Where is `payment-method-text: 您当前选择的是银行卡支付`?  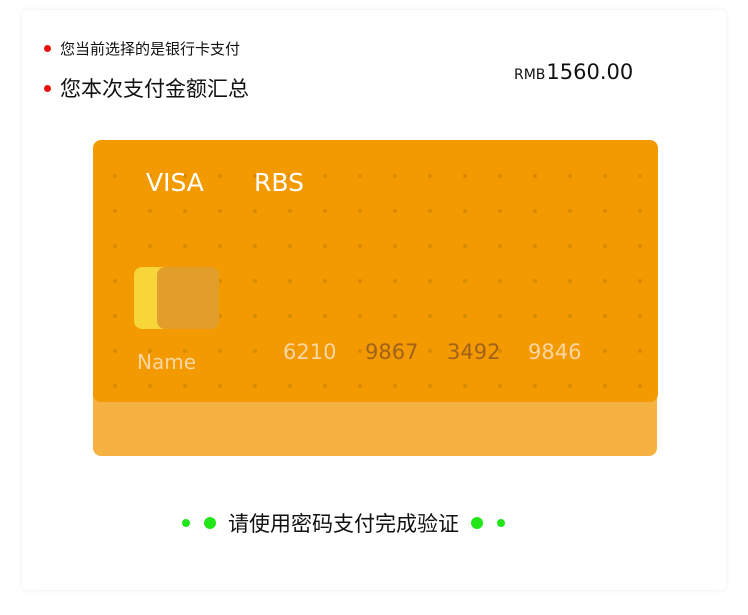
payment-method-text: 您当前选择的是银行卡支付 is located at coordinates (150, 49).